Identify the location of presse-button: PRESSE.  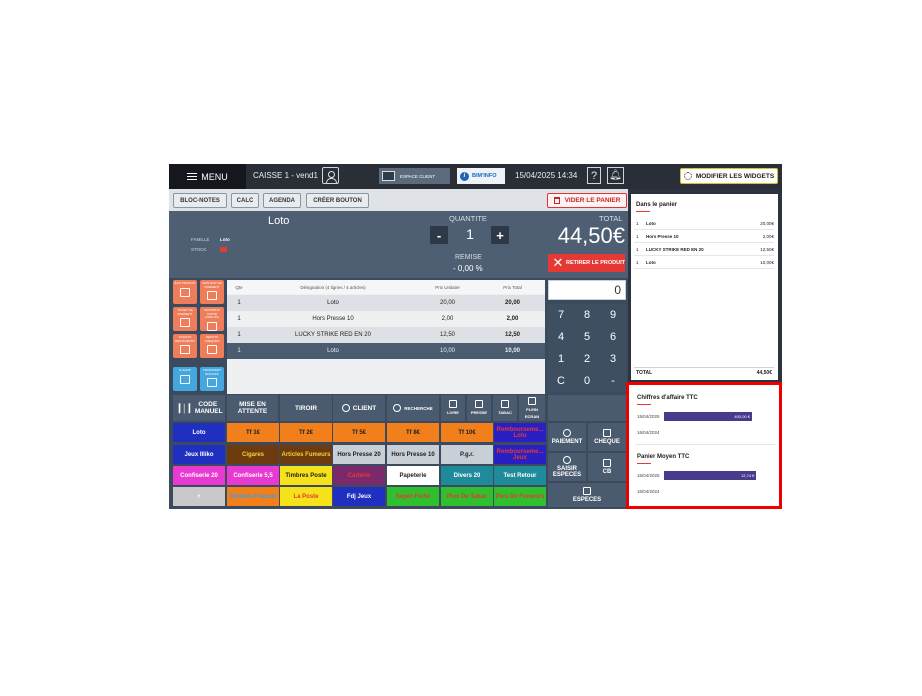
(479, 408).